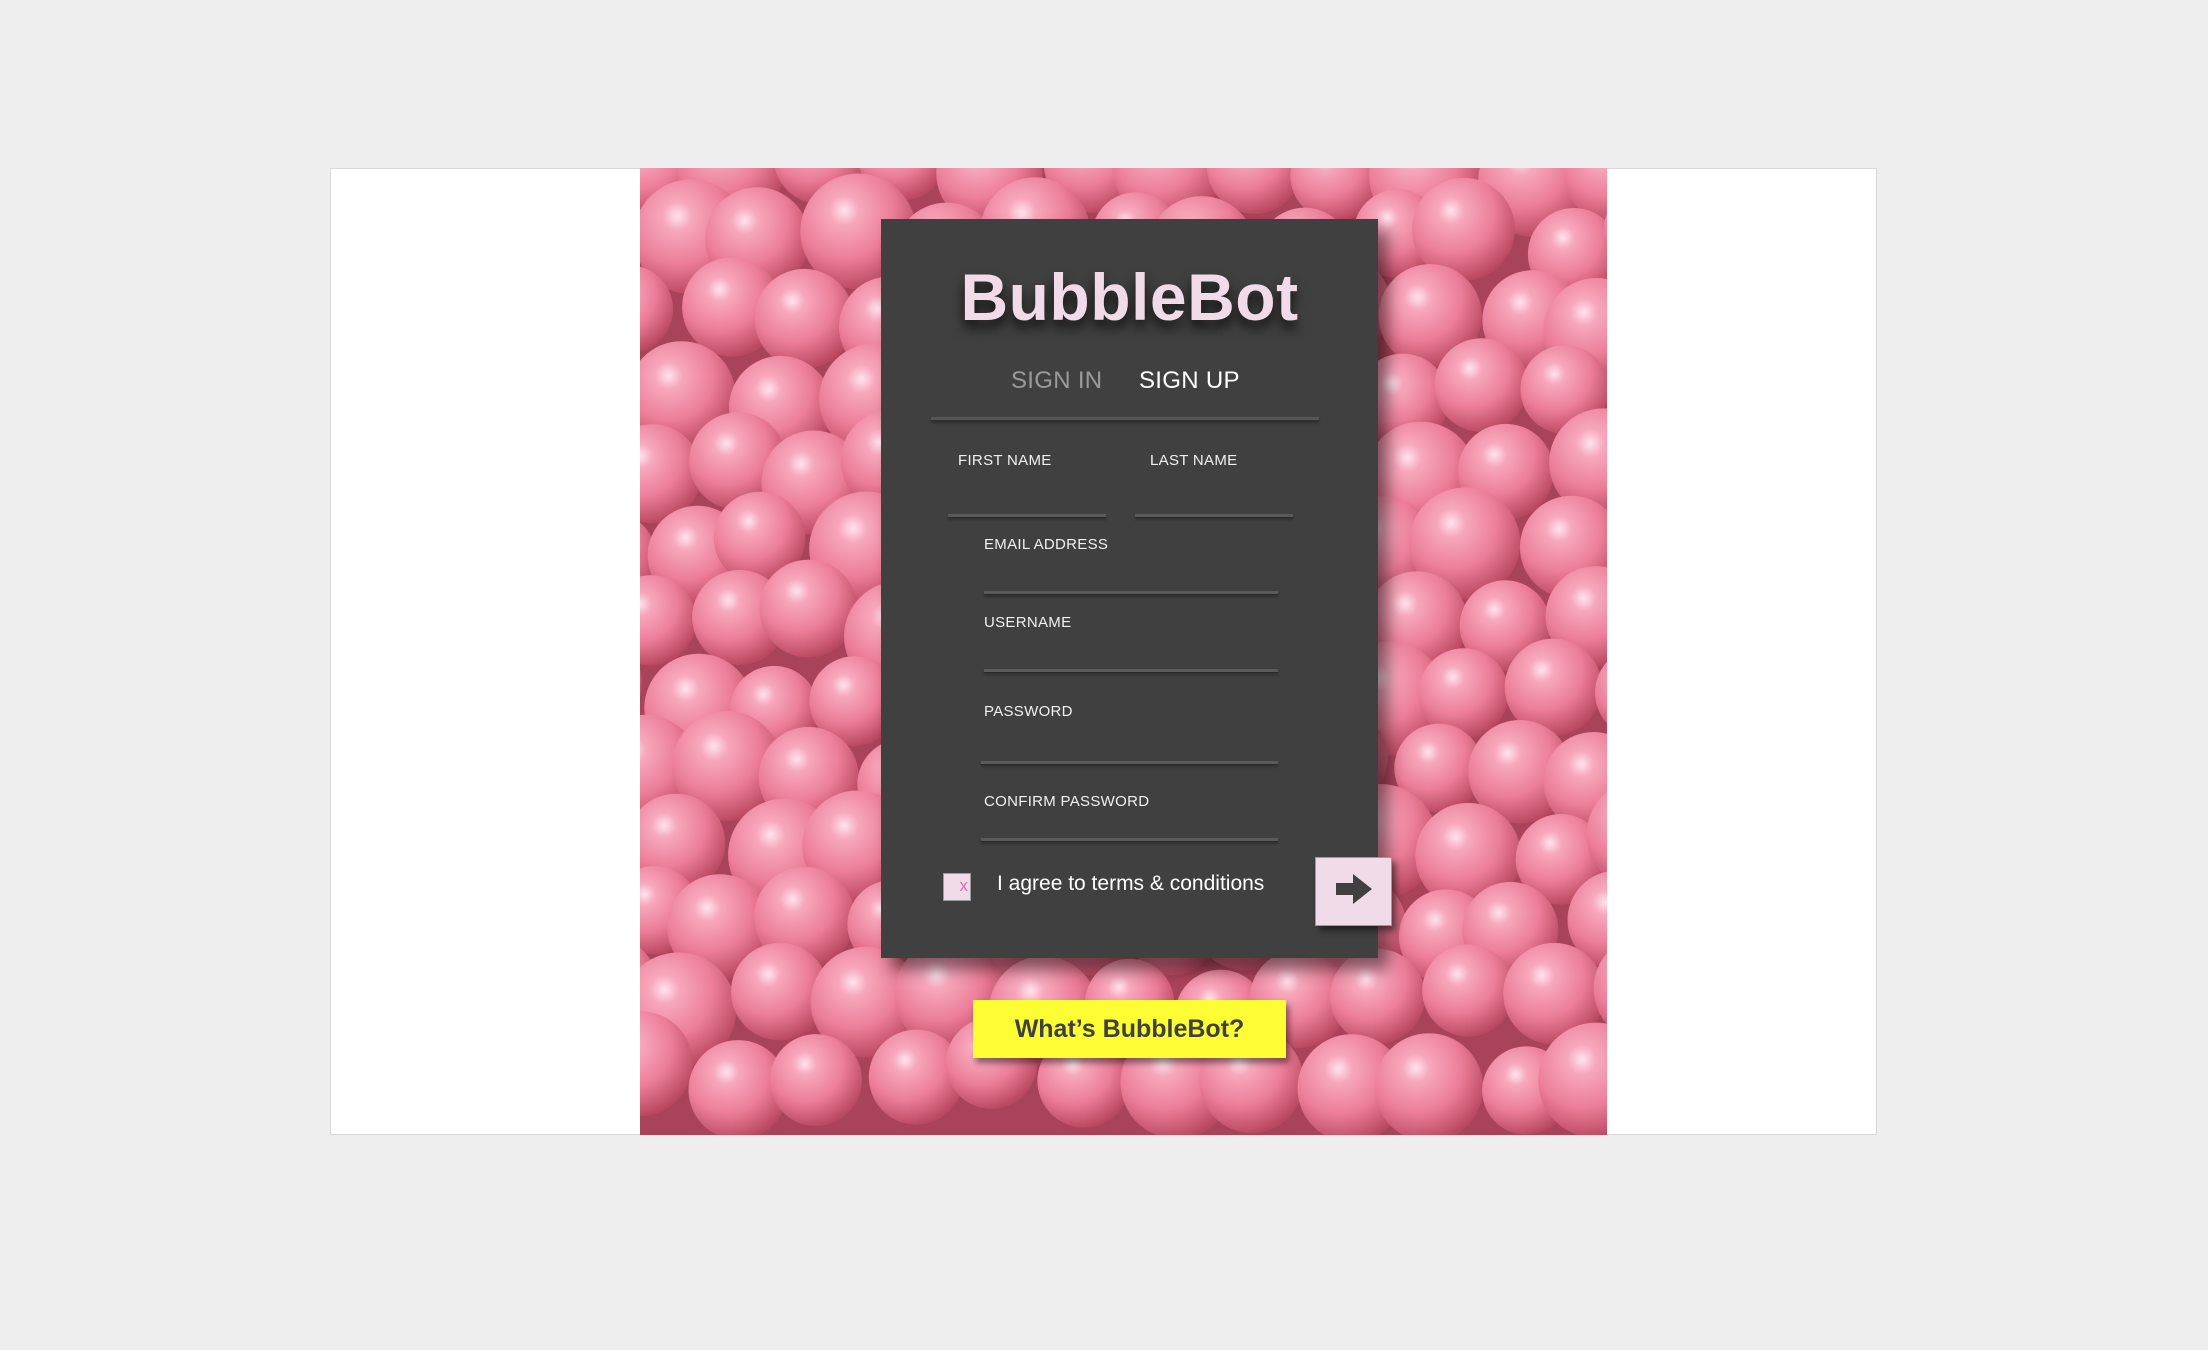 This screenshot has width=2208, height=1350. I want to click on first-name-input, so click(1027, 494).